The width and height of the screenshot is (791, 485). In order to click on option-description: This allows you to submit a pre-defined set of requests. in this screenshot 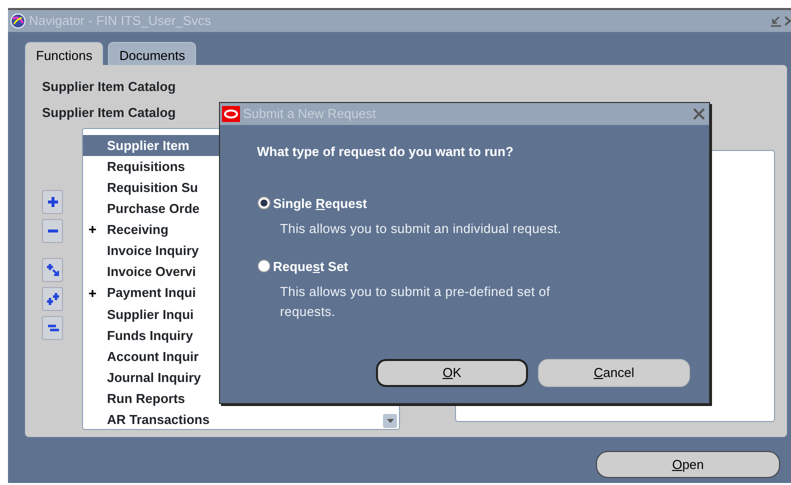, I will do `click(416, 302)`.